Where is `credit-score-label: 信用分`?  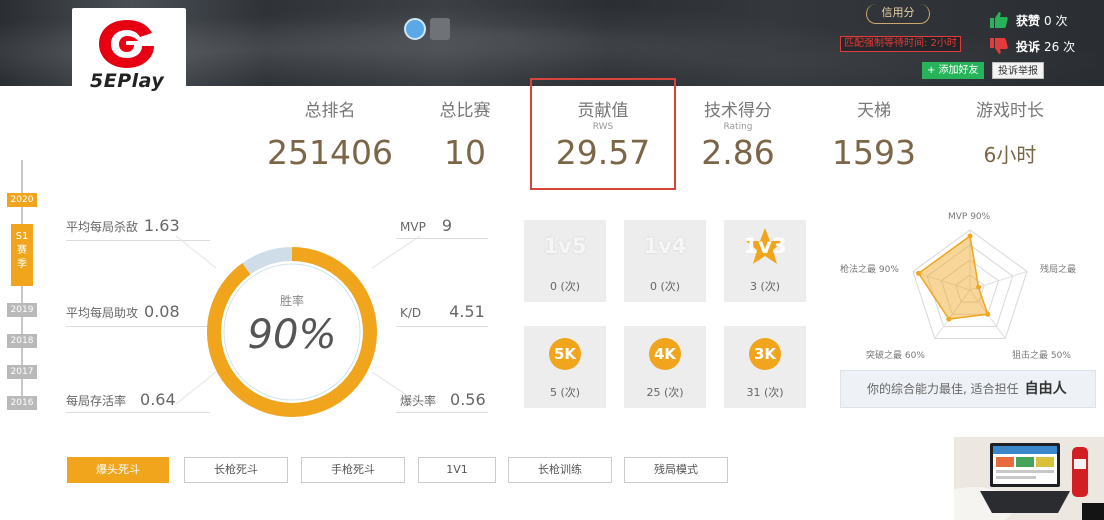
credit-score-label: 信用分 is located at coordinates (898, 14).